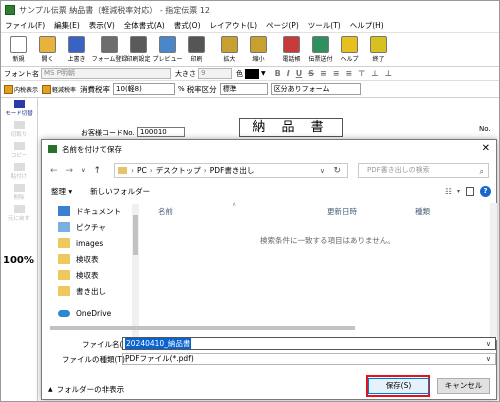  What do you see at coordinates (315, 89) in the screenshot?
I see `kubun-form-toggle: 区分ありフォーム` at bounding box center [315, 89].